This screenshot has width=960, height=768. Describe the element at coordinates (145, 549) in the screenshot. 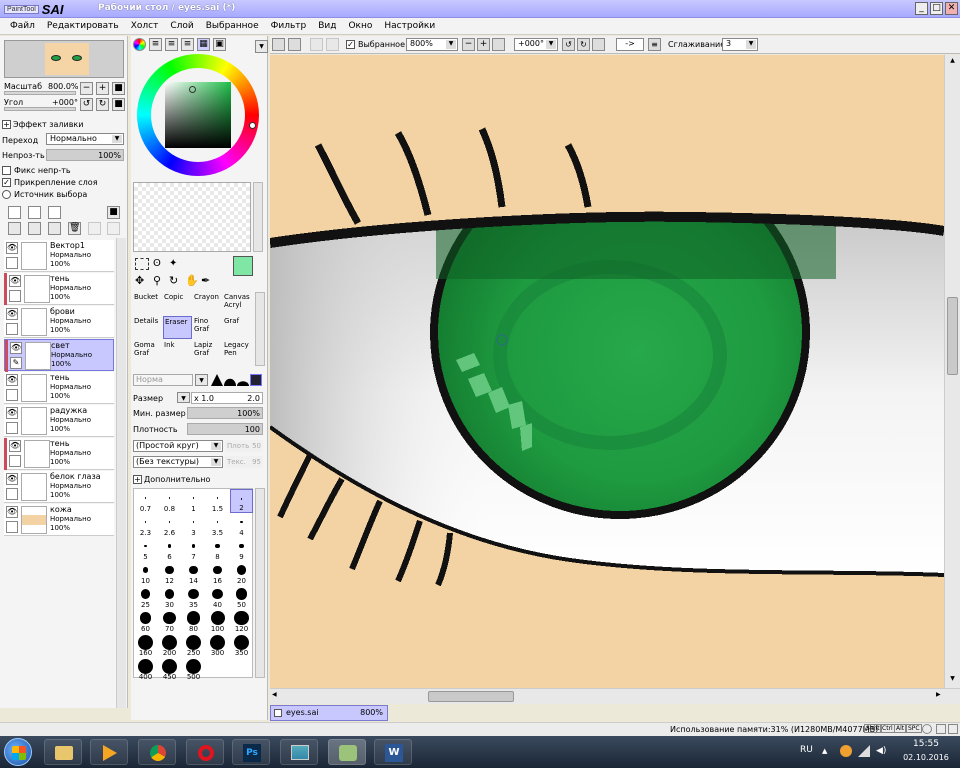

I see `brush-size-5: 5` at that location.